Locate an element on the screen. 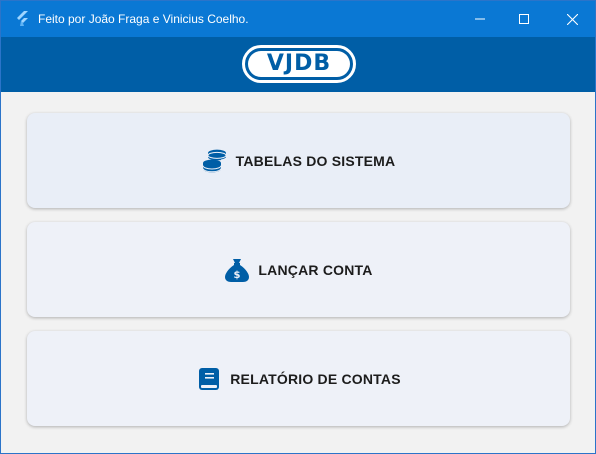 This screenshot has width=596, height=454. close-icon is located at coordinates (572, 19).